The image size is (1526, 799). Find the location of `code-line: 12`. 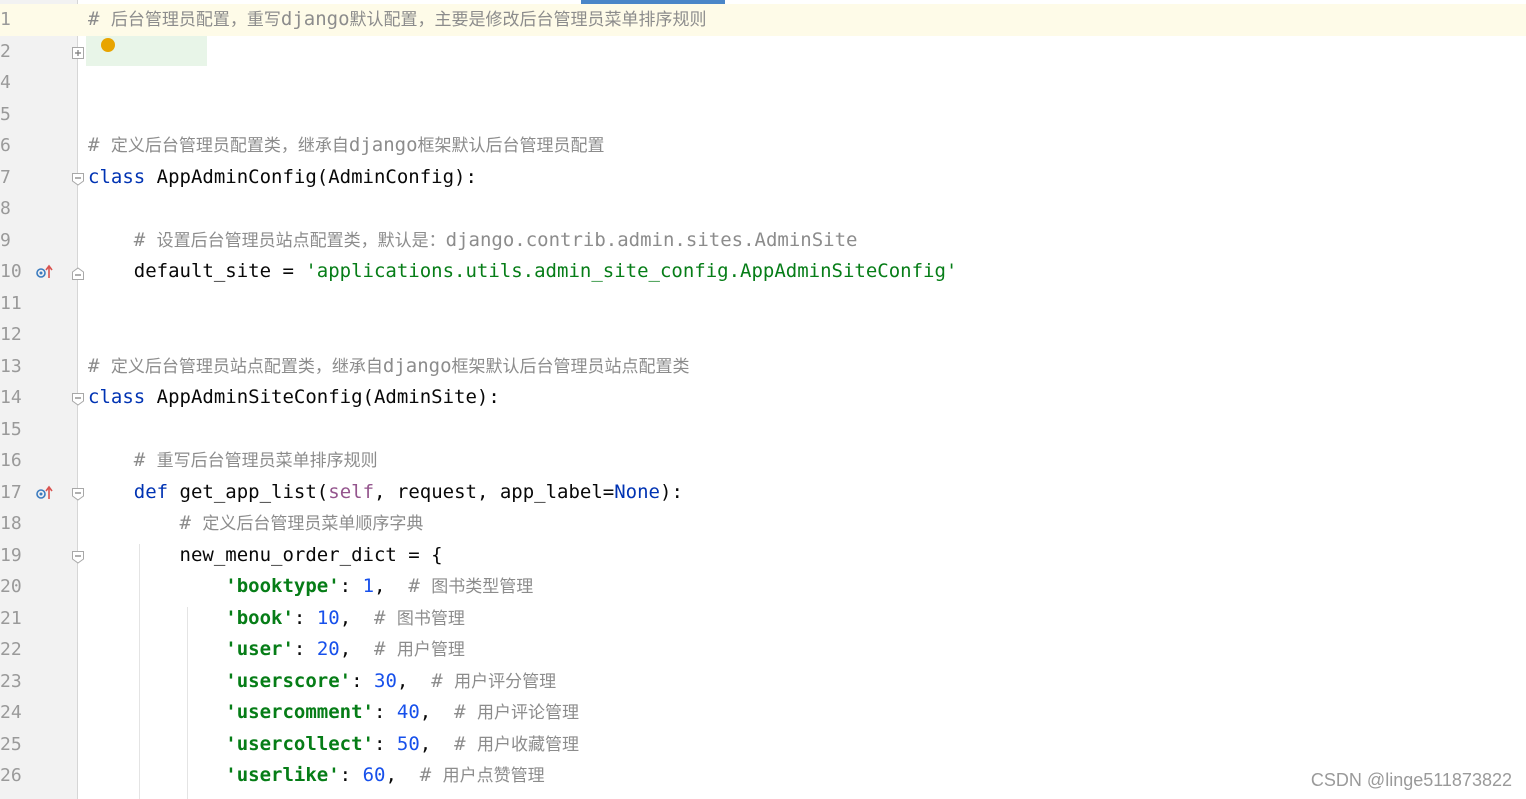

code-line: 12 is located at coordinates (763, 335).